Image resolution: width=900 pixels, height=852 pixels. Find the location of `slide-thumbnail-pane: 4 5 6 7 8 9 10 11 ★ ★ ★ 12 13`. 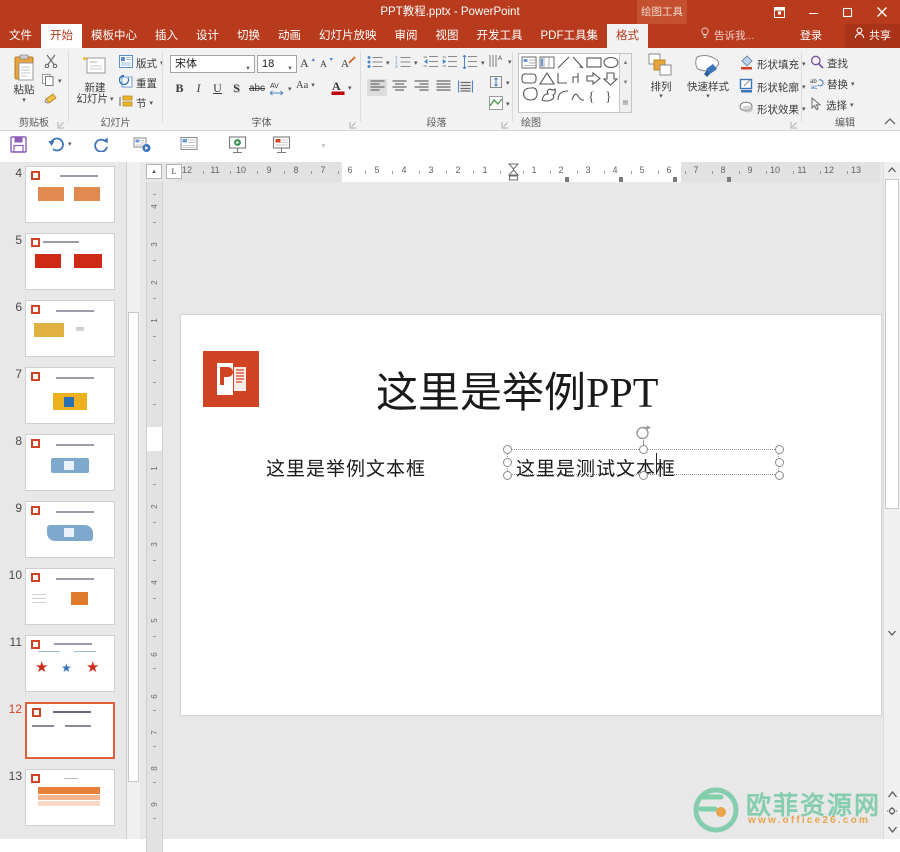

slide-thumbnail-pane: 4 5 6 7 8 9 10 11 ★ ★ ★ 12 13 is located at coordinates (63, 500).